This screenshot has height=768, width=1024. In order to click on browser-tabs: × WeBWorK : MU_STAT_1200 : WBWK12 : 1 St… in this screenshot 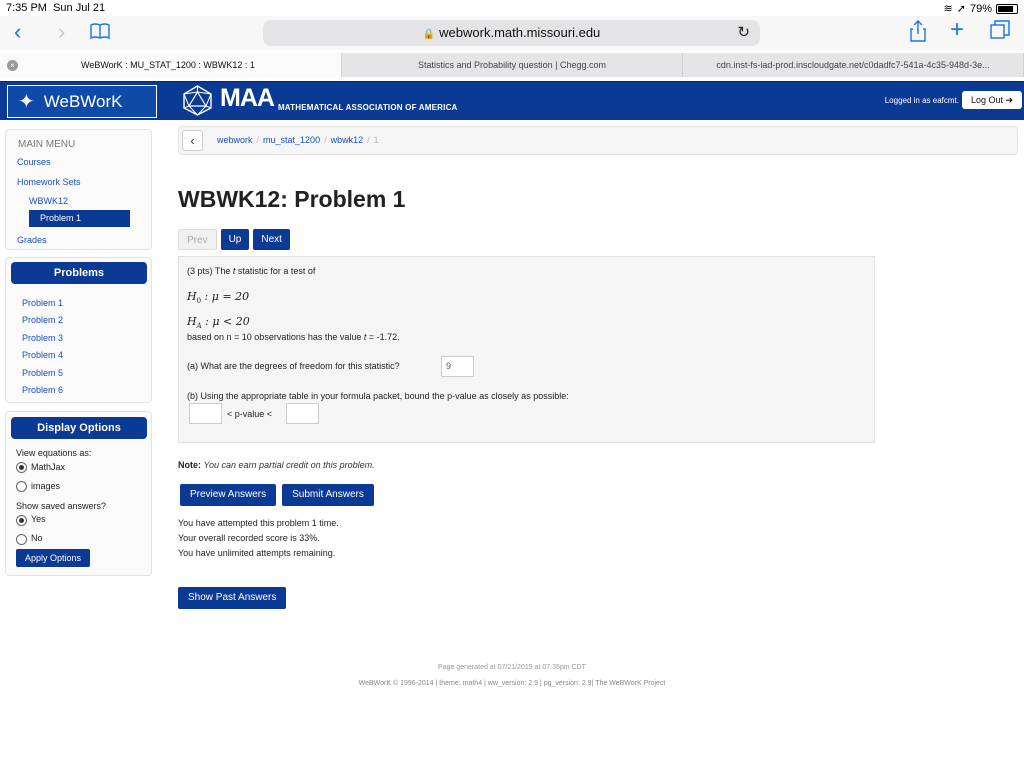, I will do `click(512, 65)`.